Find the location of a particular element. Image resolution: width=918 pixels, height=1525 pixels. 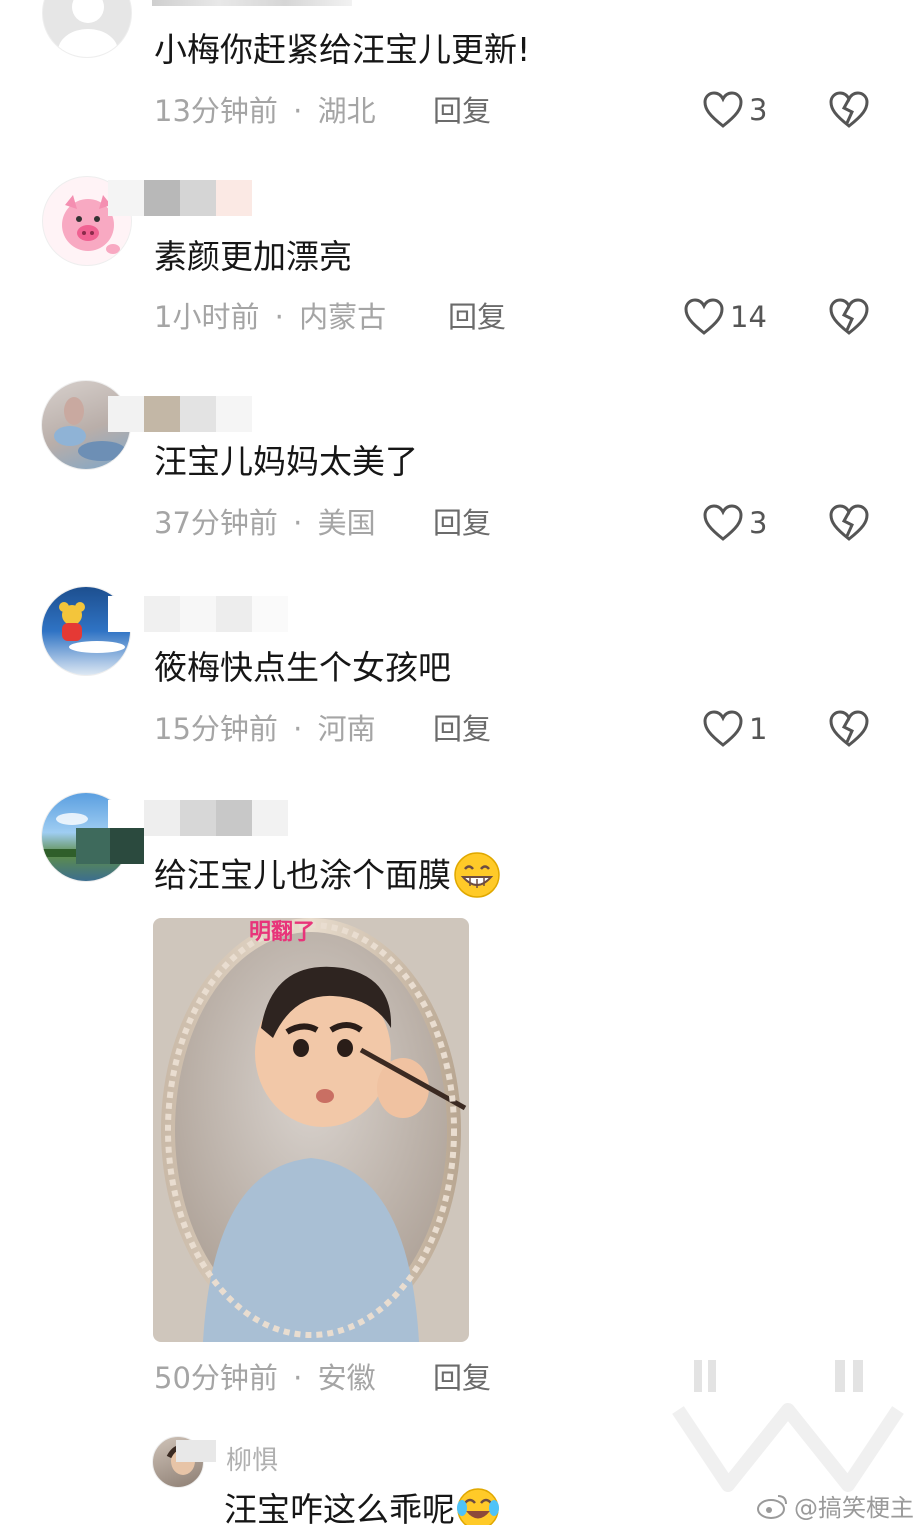

comment-location: 湖北 is located at coordinates (346, 111).